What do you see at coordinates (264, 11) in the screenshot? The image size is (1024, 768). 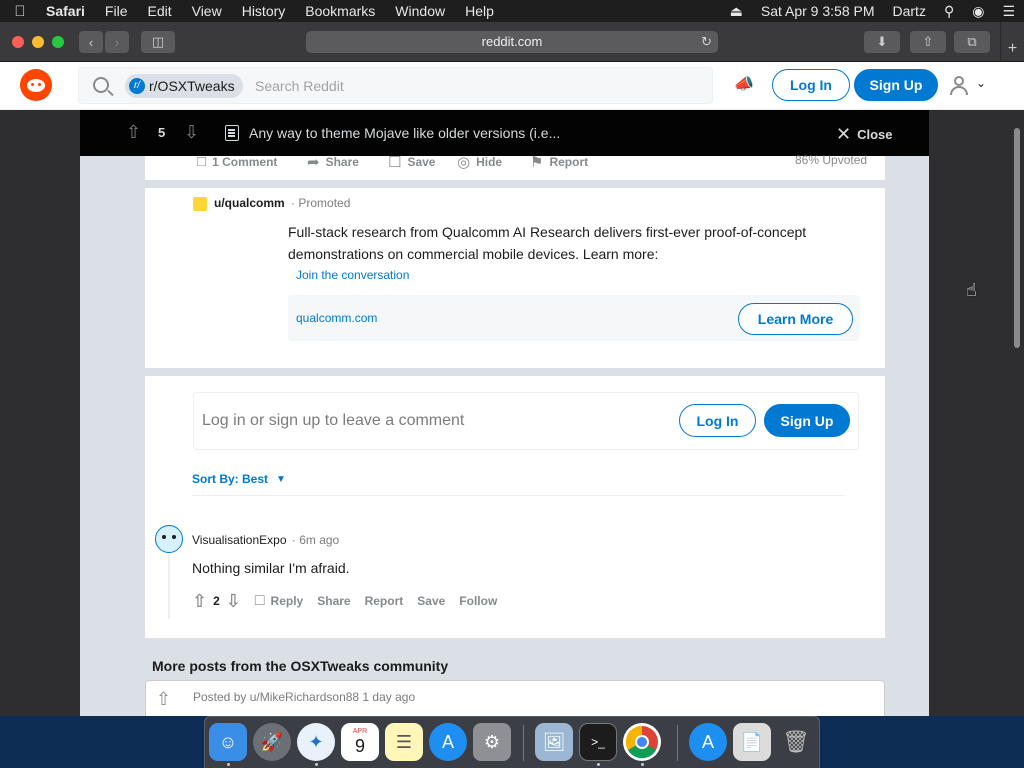 I see `menu-history: History` at bounding box center [264, 11].